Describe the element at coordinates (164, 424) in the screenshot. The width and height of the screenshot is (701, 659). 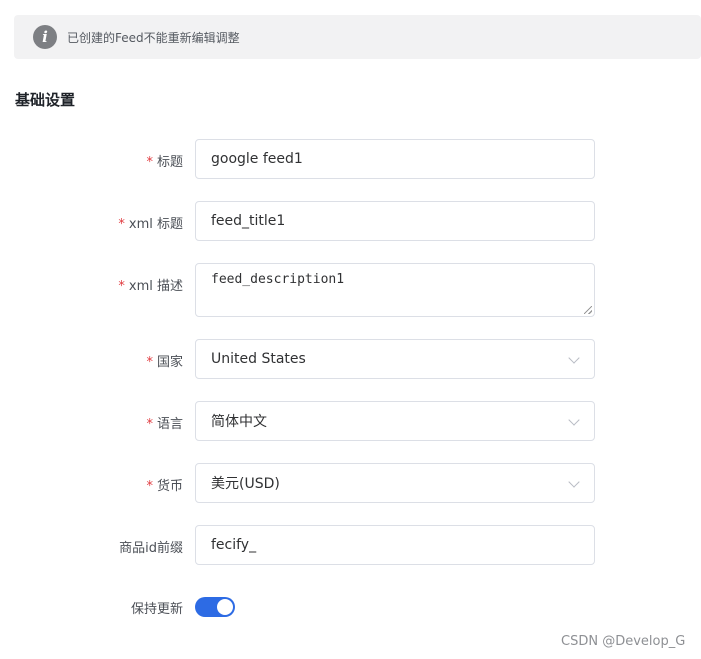
I see `language-label: * 语言` at that location.